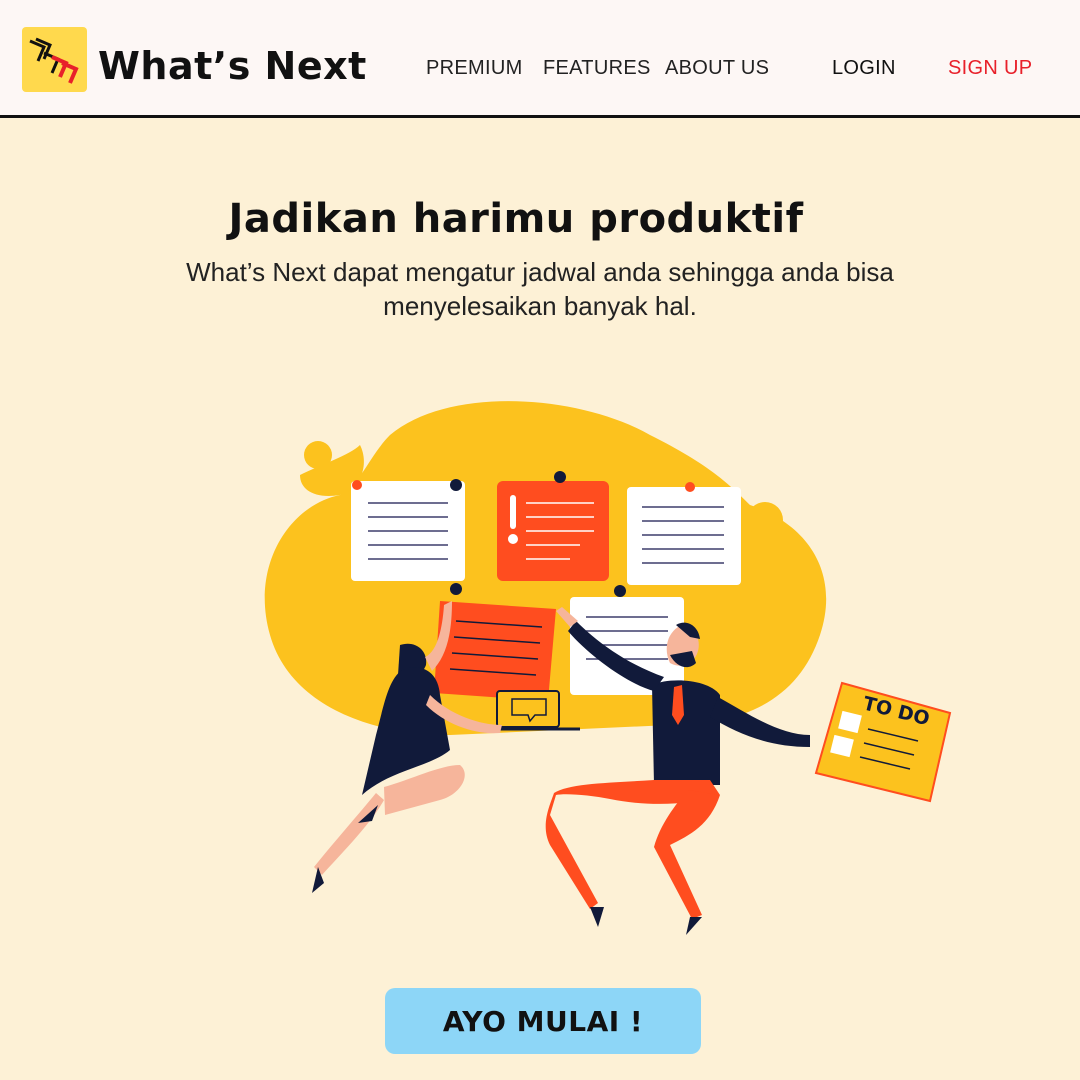  Describe the element at coordinates (54, 59) in the screenshot. I see `chevron-stack-logo-icon` at that location.